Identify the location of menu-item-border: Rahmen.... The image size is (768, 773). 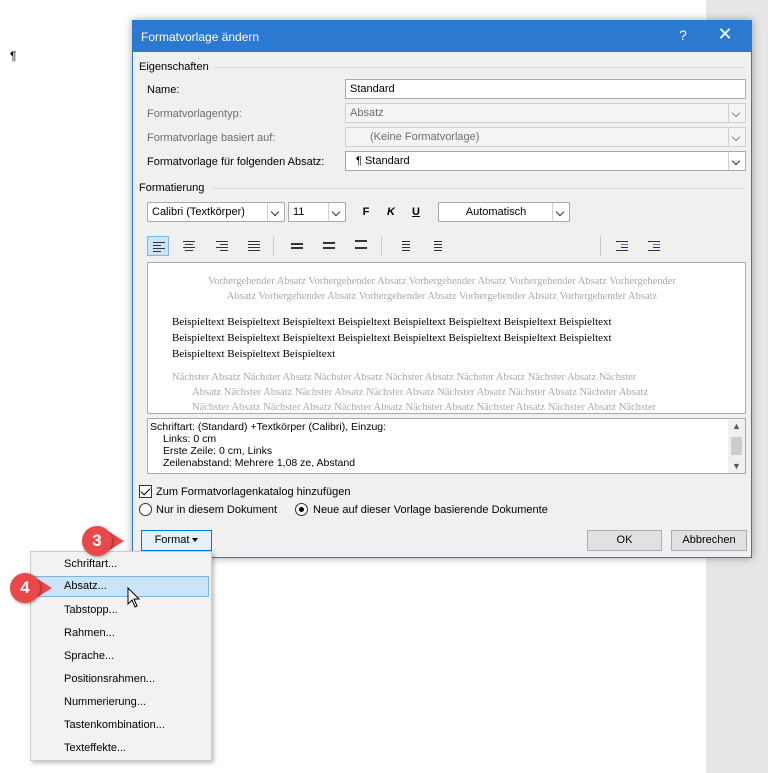
(121, 633).